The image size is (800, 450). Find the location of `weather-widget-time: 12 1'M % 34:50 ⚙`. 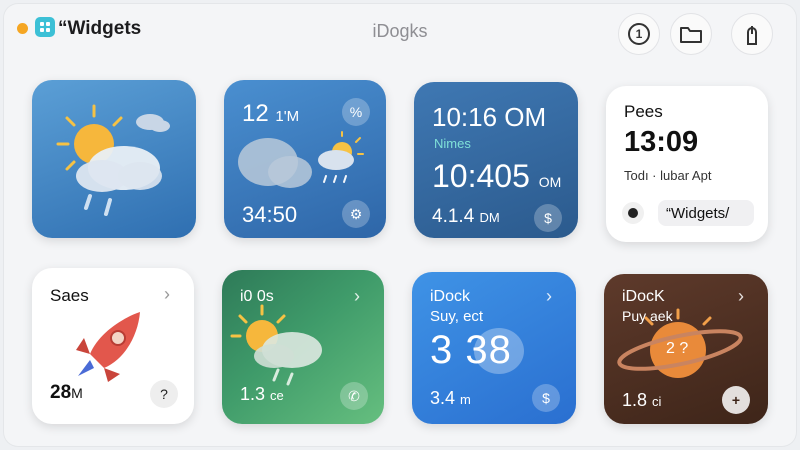

weather-widget-time: 12 1'M % 34:50 ⚙ is located at coordinates (305, 159).